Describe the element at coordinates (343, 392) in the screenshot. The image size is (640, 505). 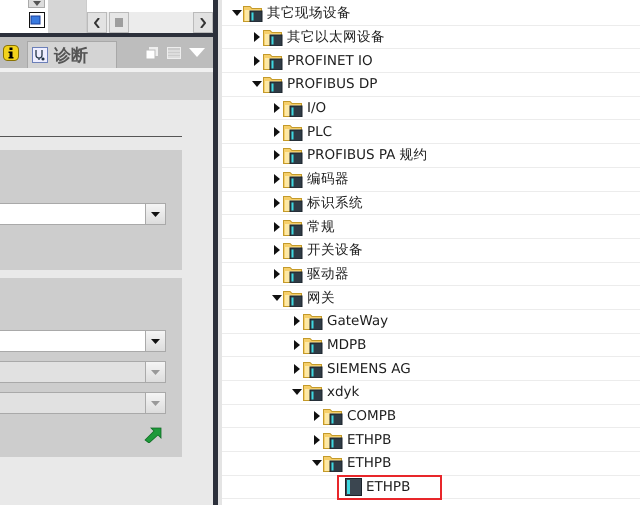
I see `tree-item-label: xdyk` at that location.